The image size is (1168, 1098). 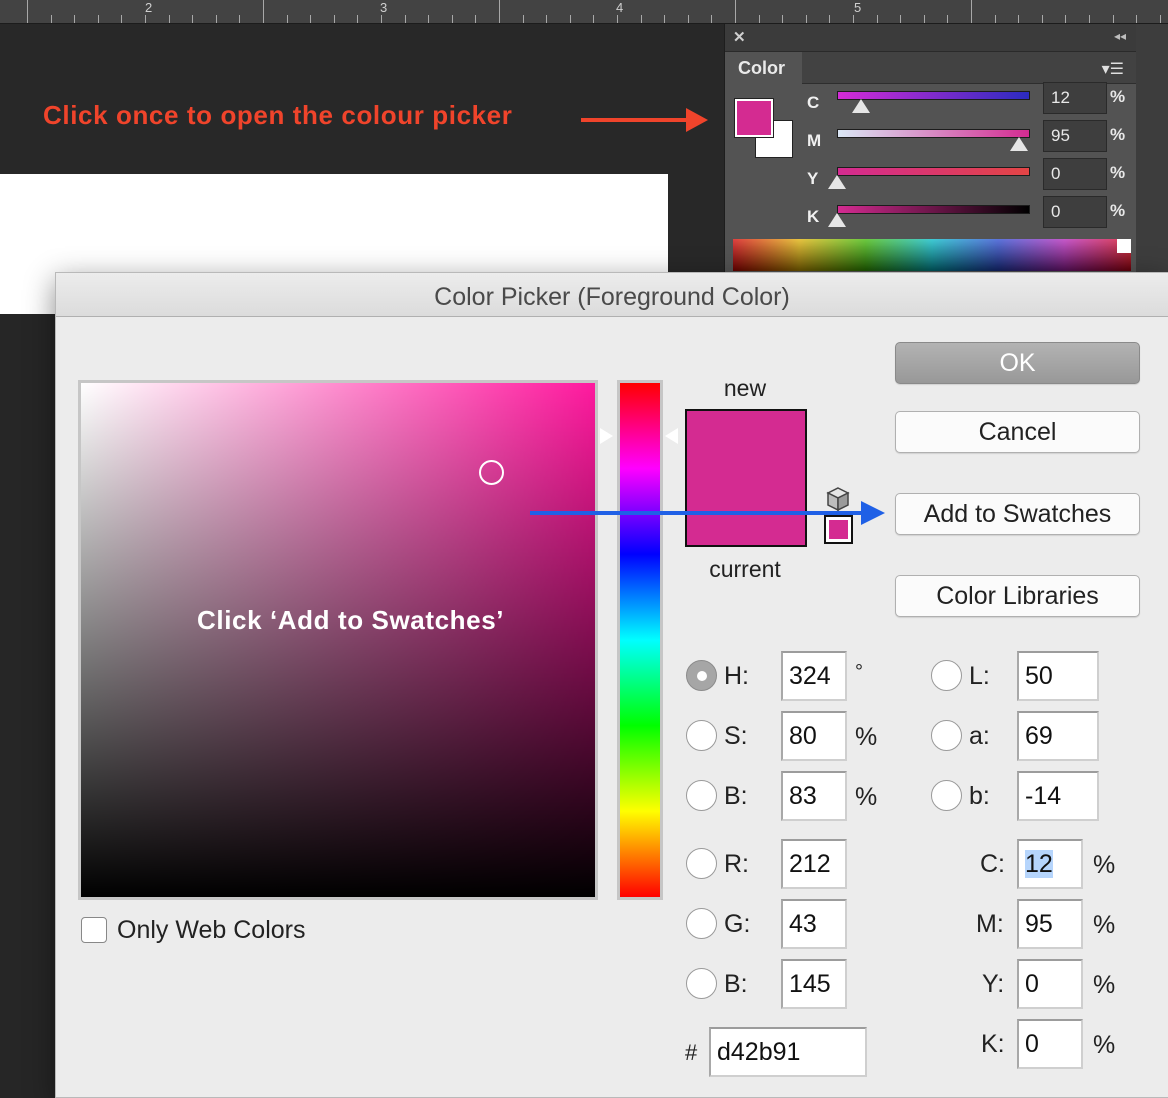 What do you see at coordinates (1120, 36) in the screenshot?
I see `double-chevron-left-icon: ◂◂` at bounding box center [1120, 36].